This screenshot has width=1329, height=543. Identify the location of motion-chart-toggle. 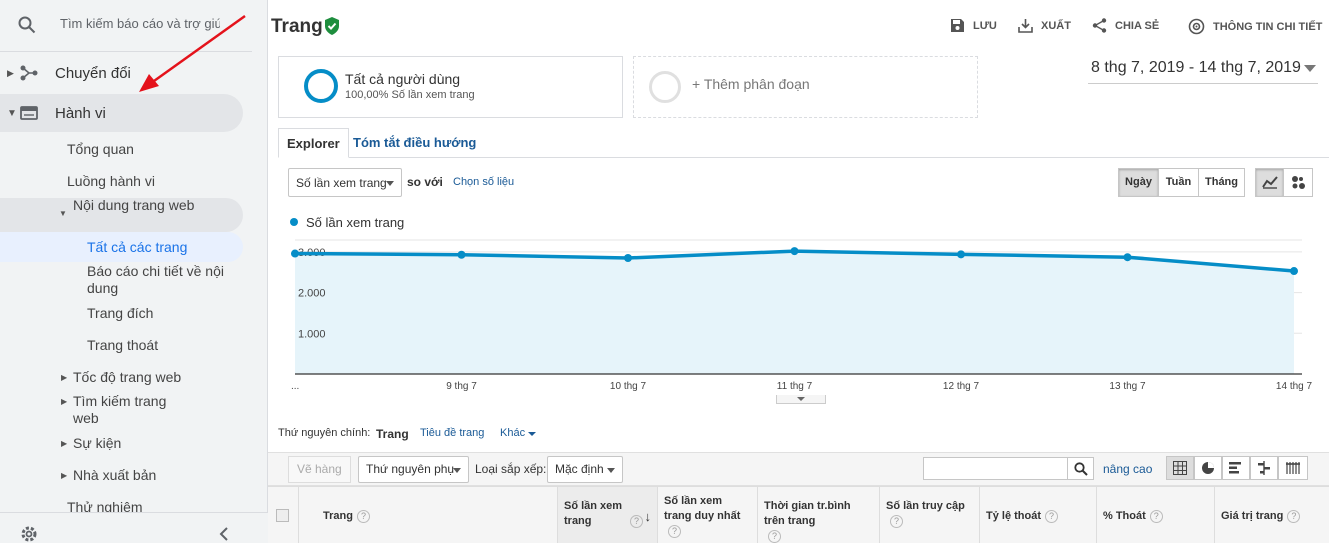
(1298, 182).